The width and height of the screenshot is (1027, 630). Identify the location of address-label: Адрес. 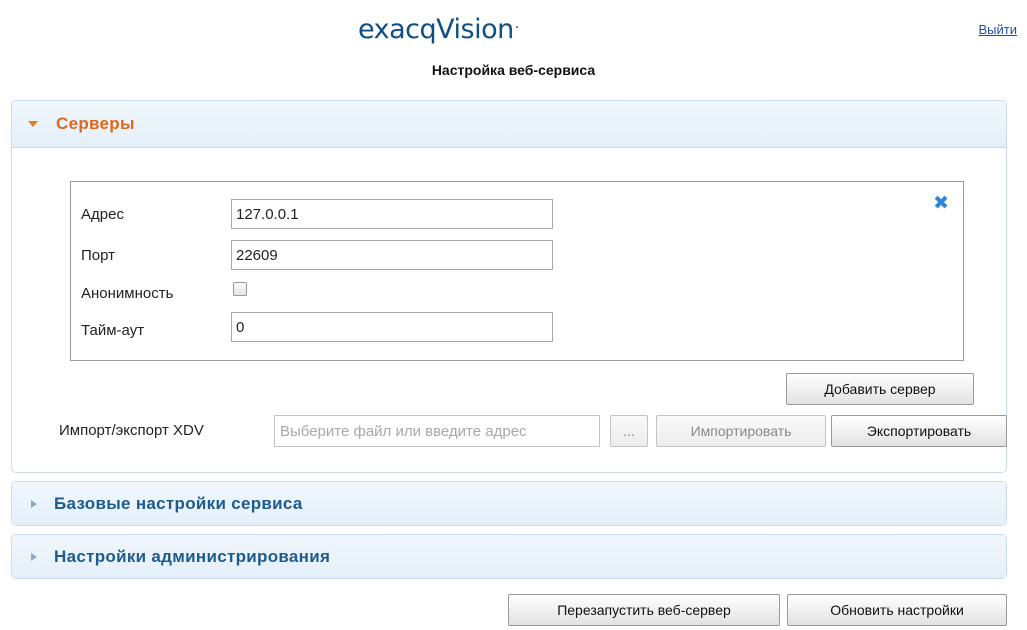
(102, 214).